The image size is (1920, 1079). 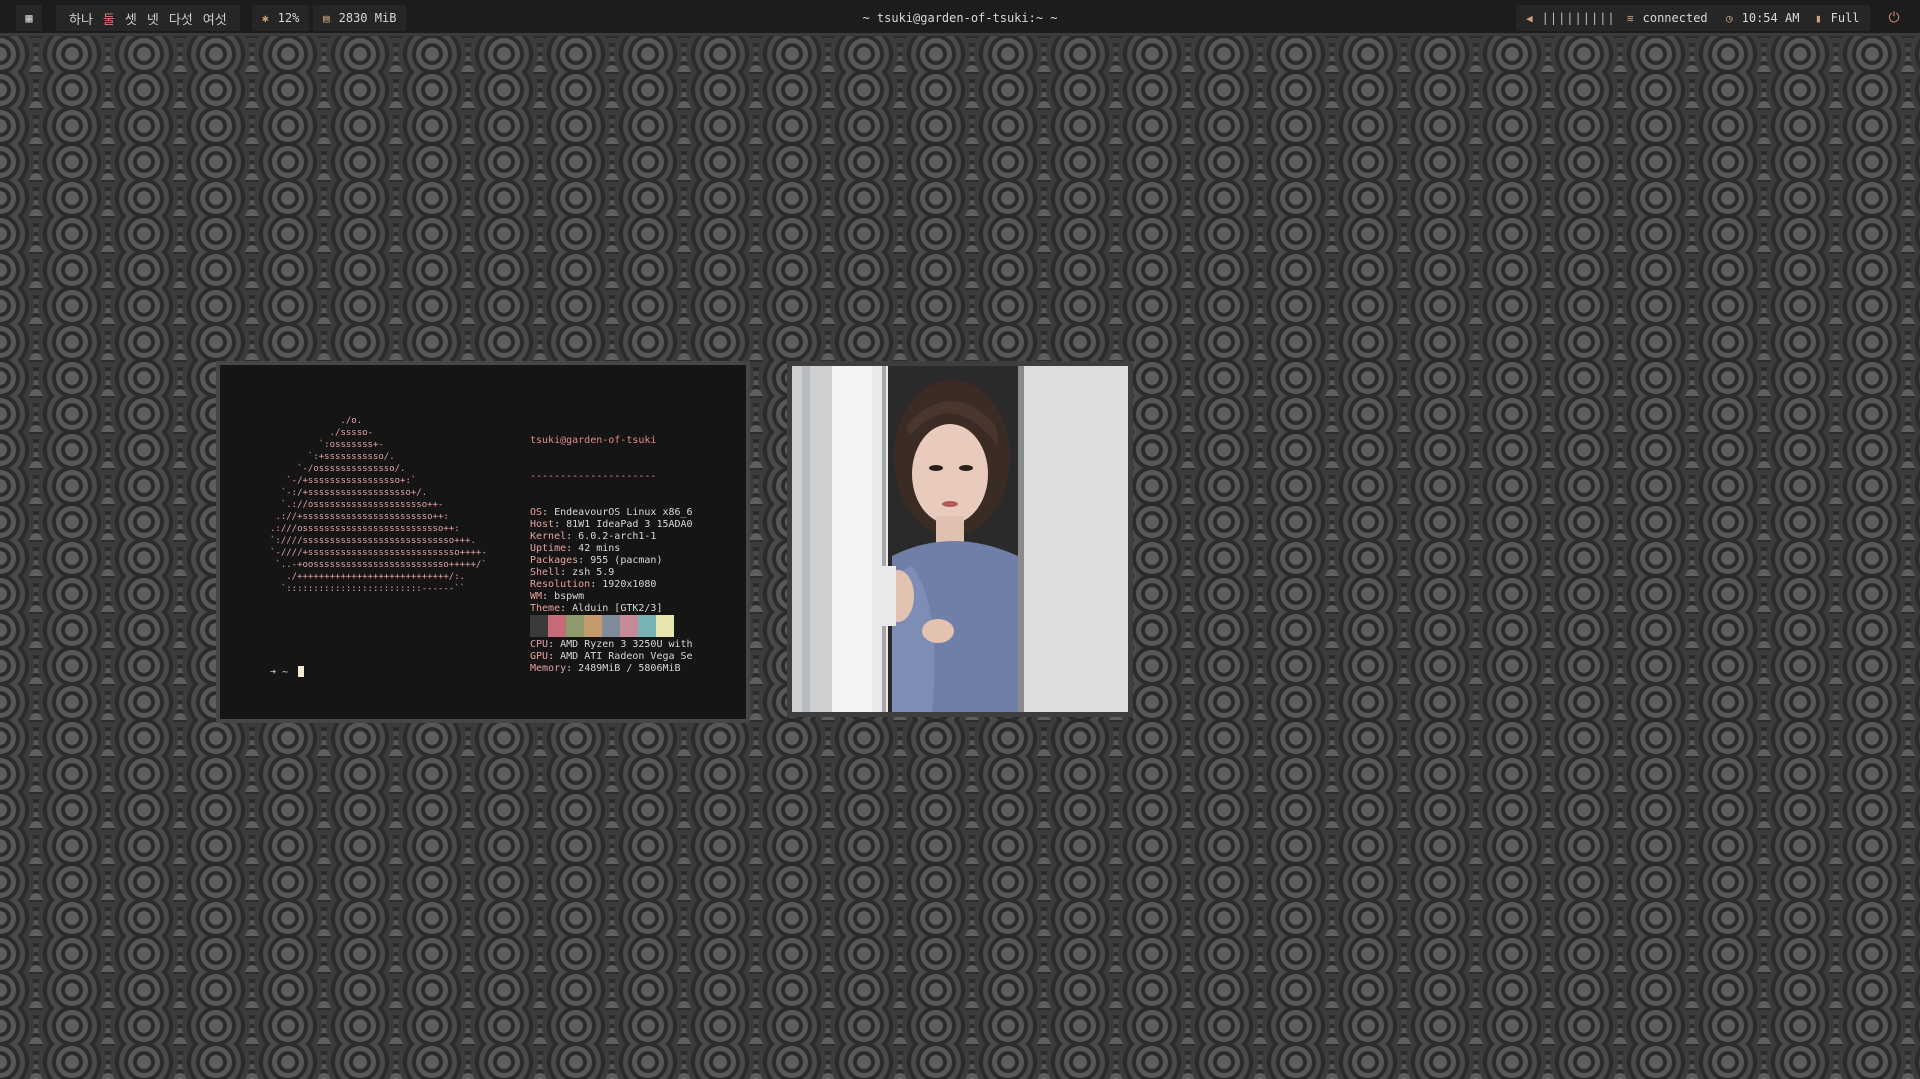 What do you see at coordinates (626, 560) in the screenshot?
I see `info-value: 955 (pacman)` at bounding box center [626, 560].